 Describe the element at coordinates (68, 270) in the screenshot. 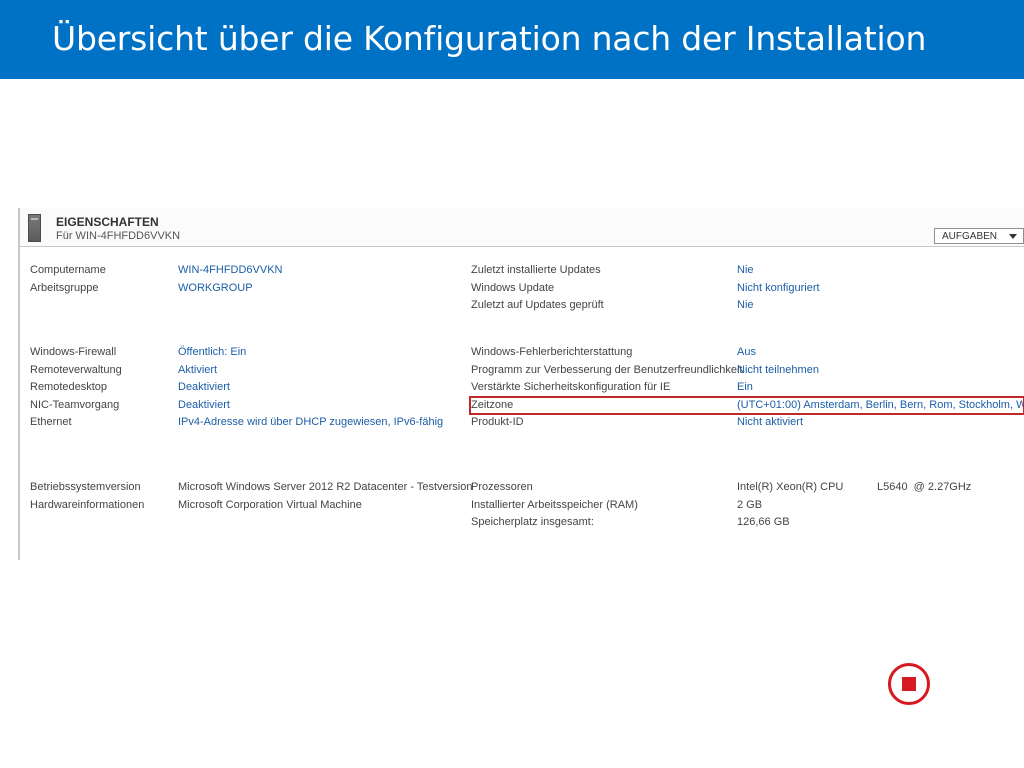

I see `left-property-label: Computername` at that location.